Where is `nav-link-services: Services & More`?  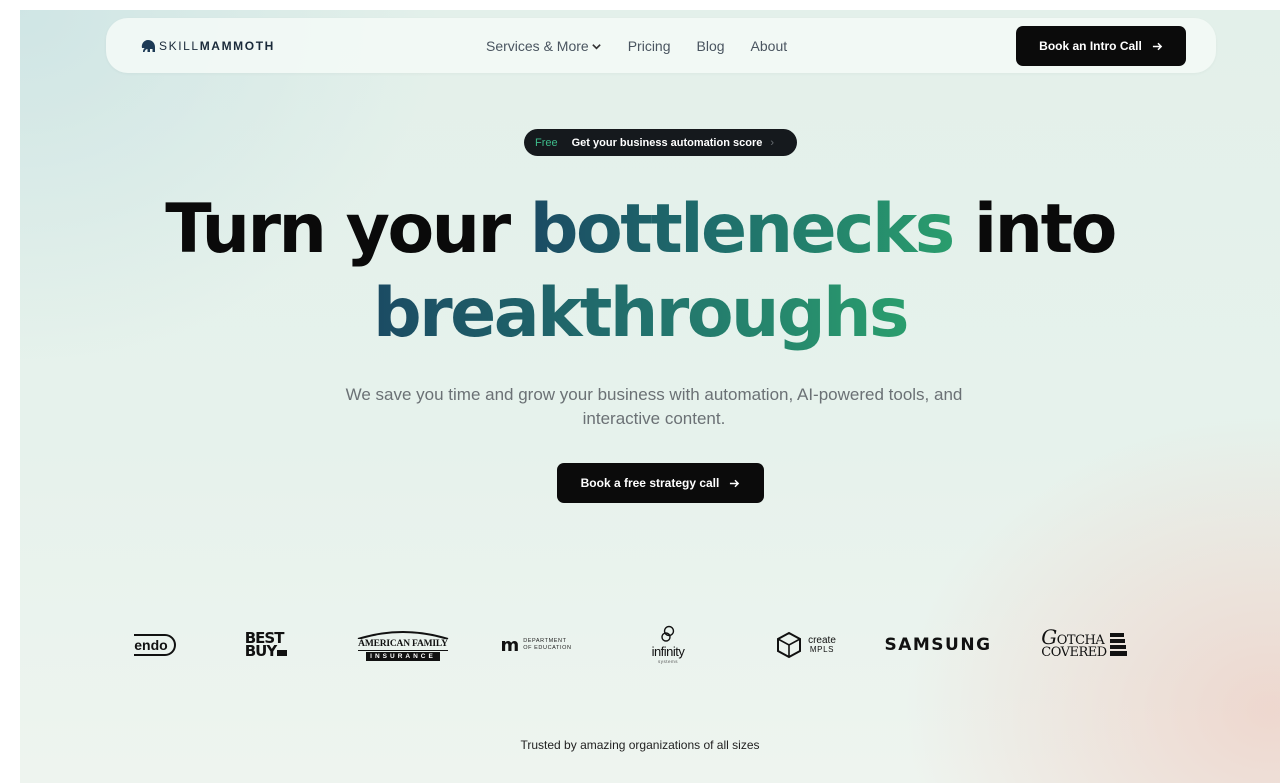
nav-link-services: Services & More is located at coordinates (544, 46).